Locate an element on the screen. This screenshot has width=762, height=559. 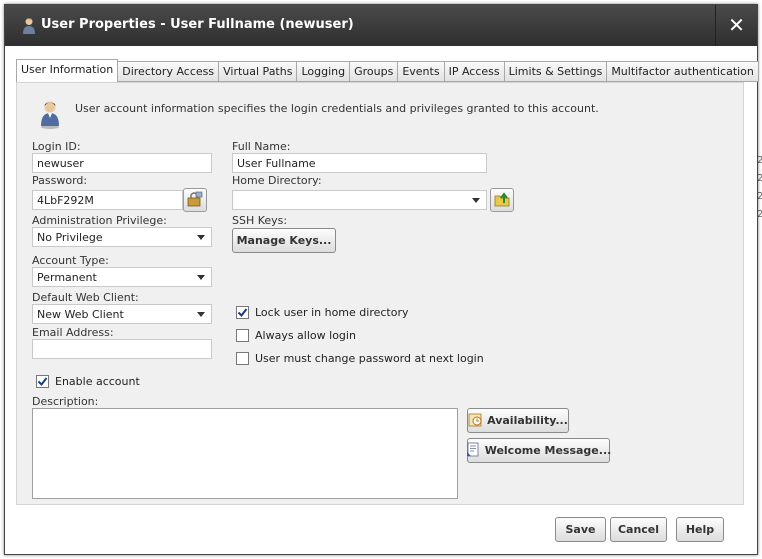
help-button: Help is located at coordinates (700, 529).